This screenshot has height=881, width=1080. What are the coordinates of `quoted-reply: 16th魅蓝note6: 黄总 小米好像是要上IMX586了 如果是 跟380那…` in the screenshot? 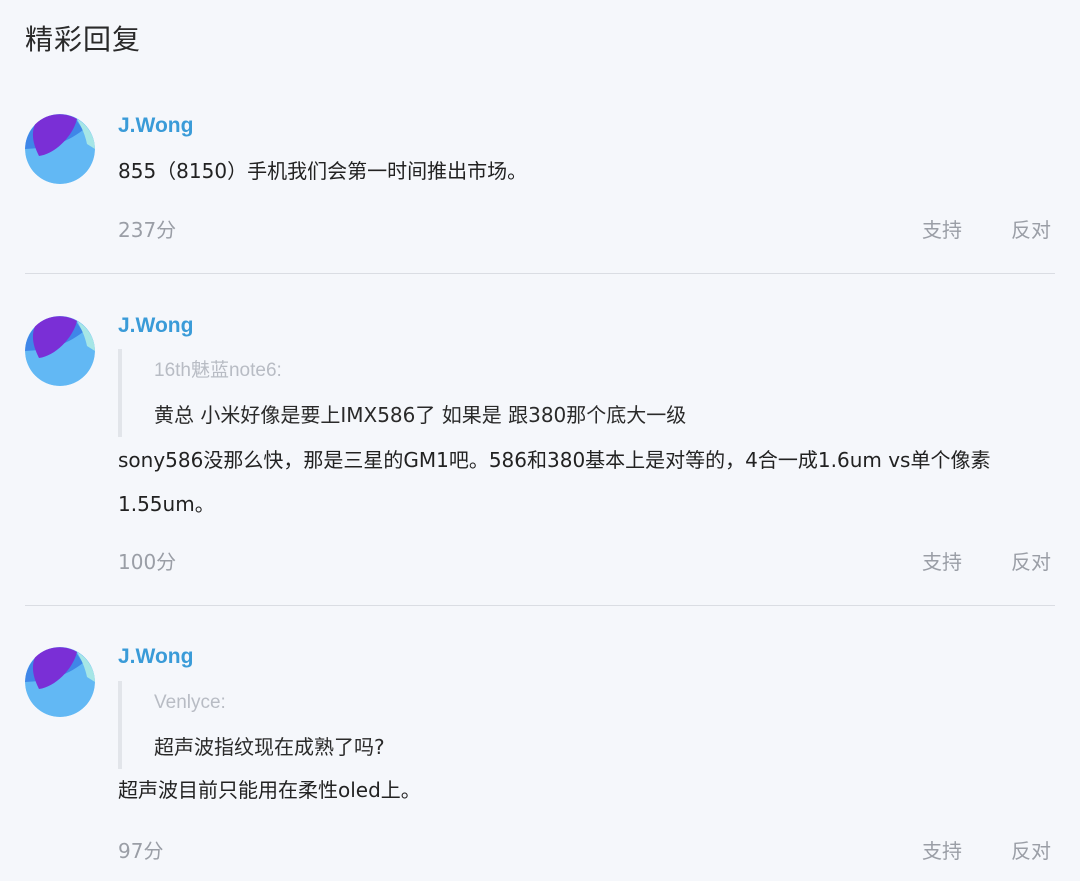 It's located at (586, 393).